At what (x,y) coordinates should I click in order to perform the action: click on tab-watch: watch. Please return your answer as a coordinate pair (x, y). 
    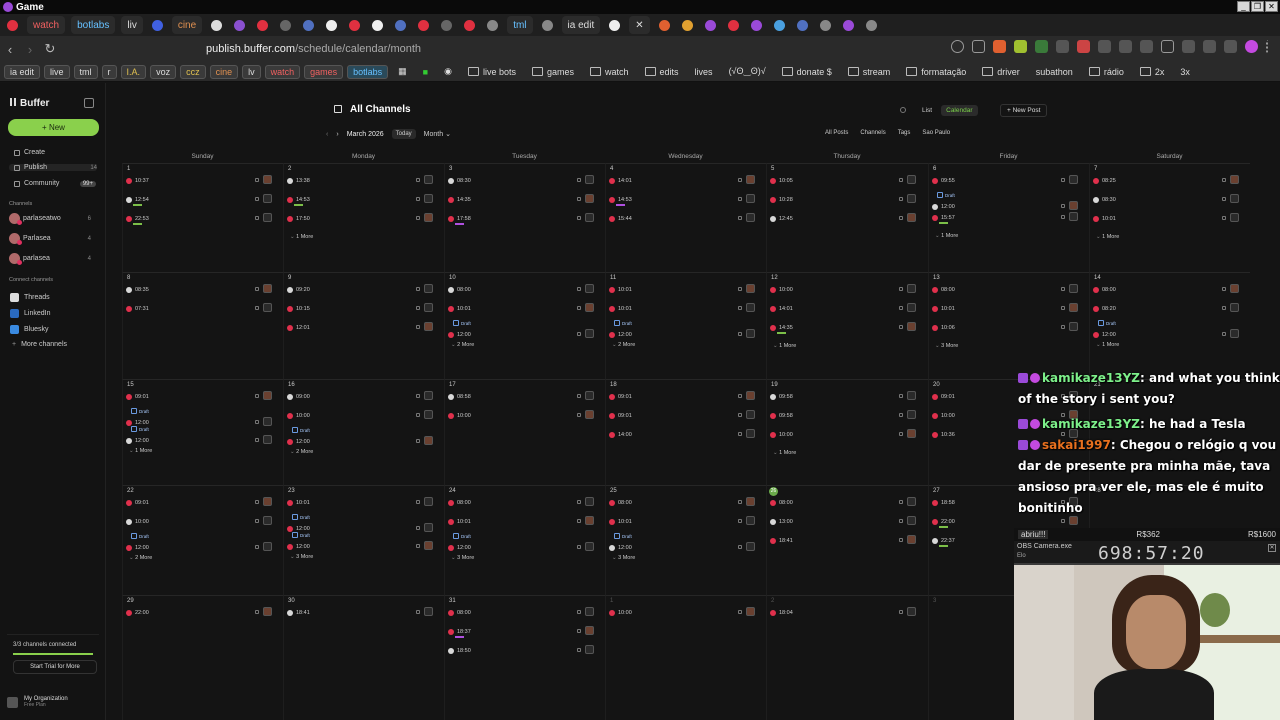
    Looking at the image, I should click on (46, 25).